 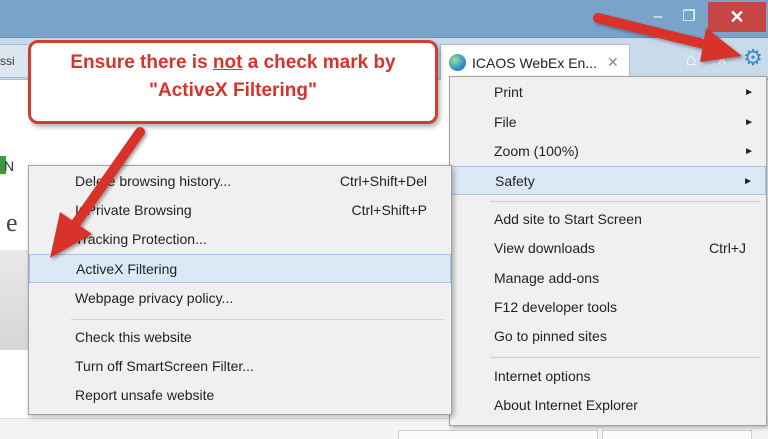 I want to click on menu-item-pinned-sites: Go to pinned sites, so click(x=608, y=336).